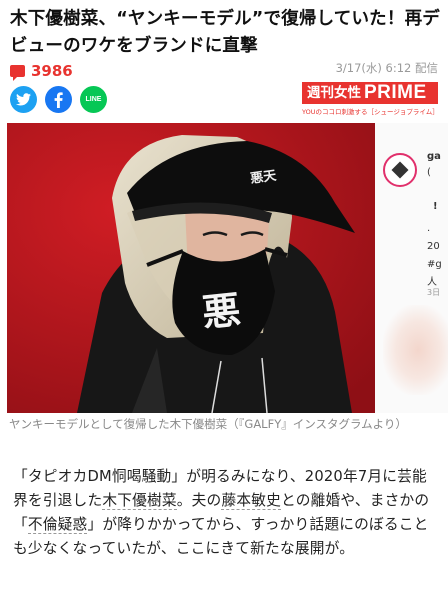 The height and width of the screenshot is (600, 448). I want to click on publisher-name-jp: 週刊女性, so click(334, 93).